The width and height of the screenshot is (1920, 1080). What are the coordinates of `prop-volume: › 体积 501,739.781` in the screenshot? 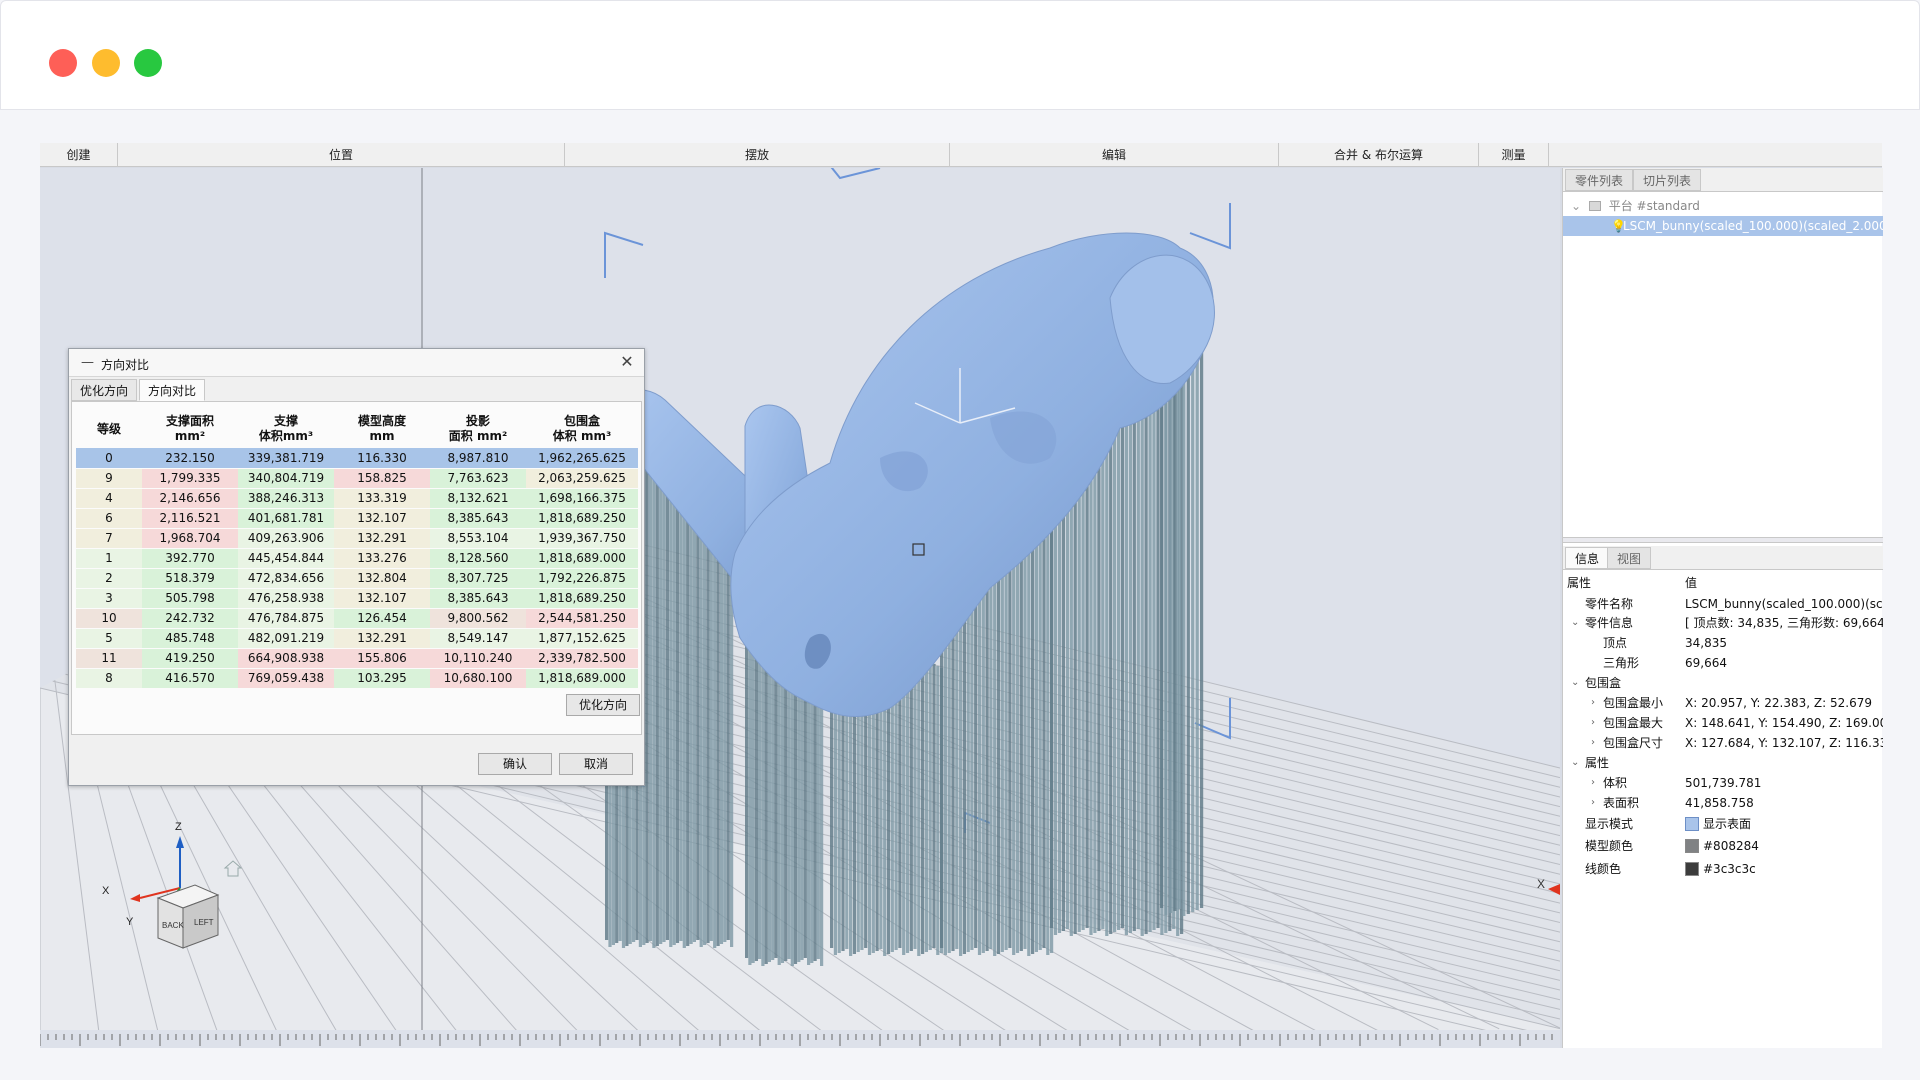 It's located at (1723, 783).